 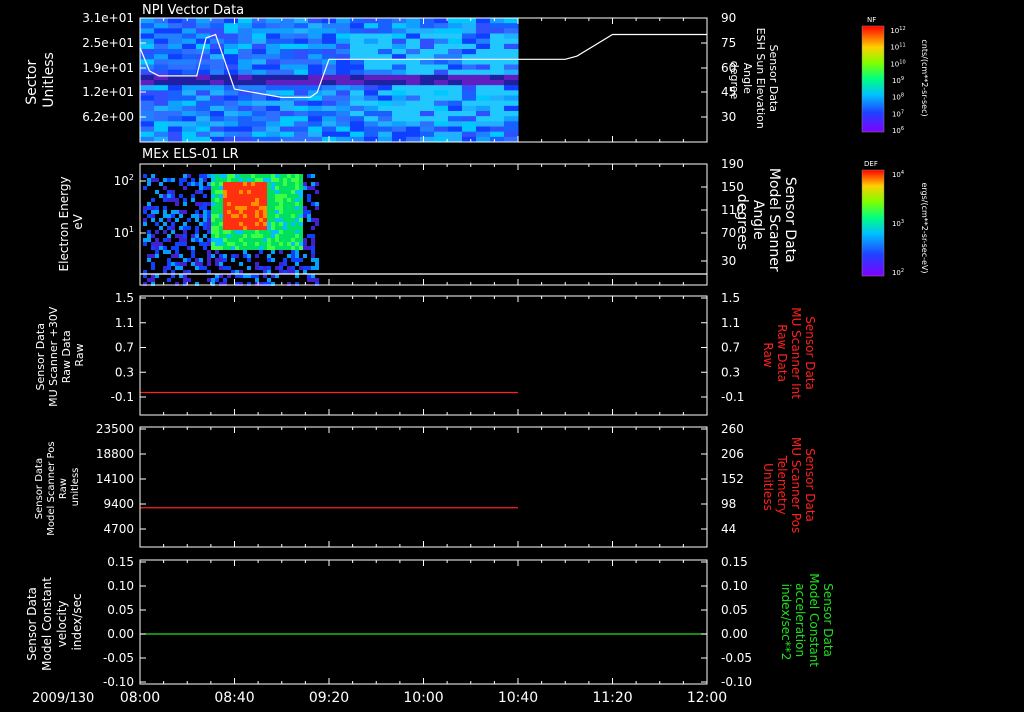 What do you see at coordinates (728, 18) in the screenshot?
I see `right-tick-label: 90` at bounding box center [728, 18].